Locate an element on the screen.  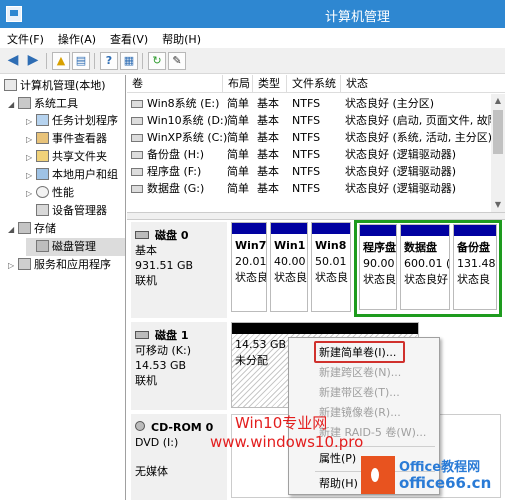
removable-disk-icon is located at coordinates (142, 335).